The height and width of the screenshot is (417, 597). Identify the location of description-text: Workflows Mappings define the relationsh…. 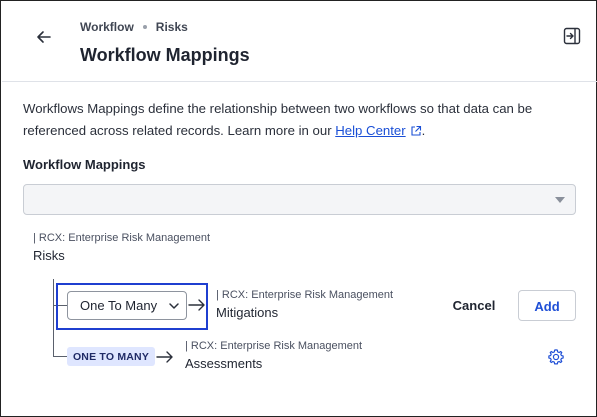
(298, 120).